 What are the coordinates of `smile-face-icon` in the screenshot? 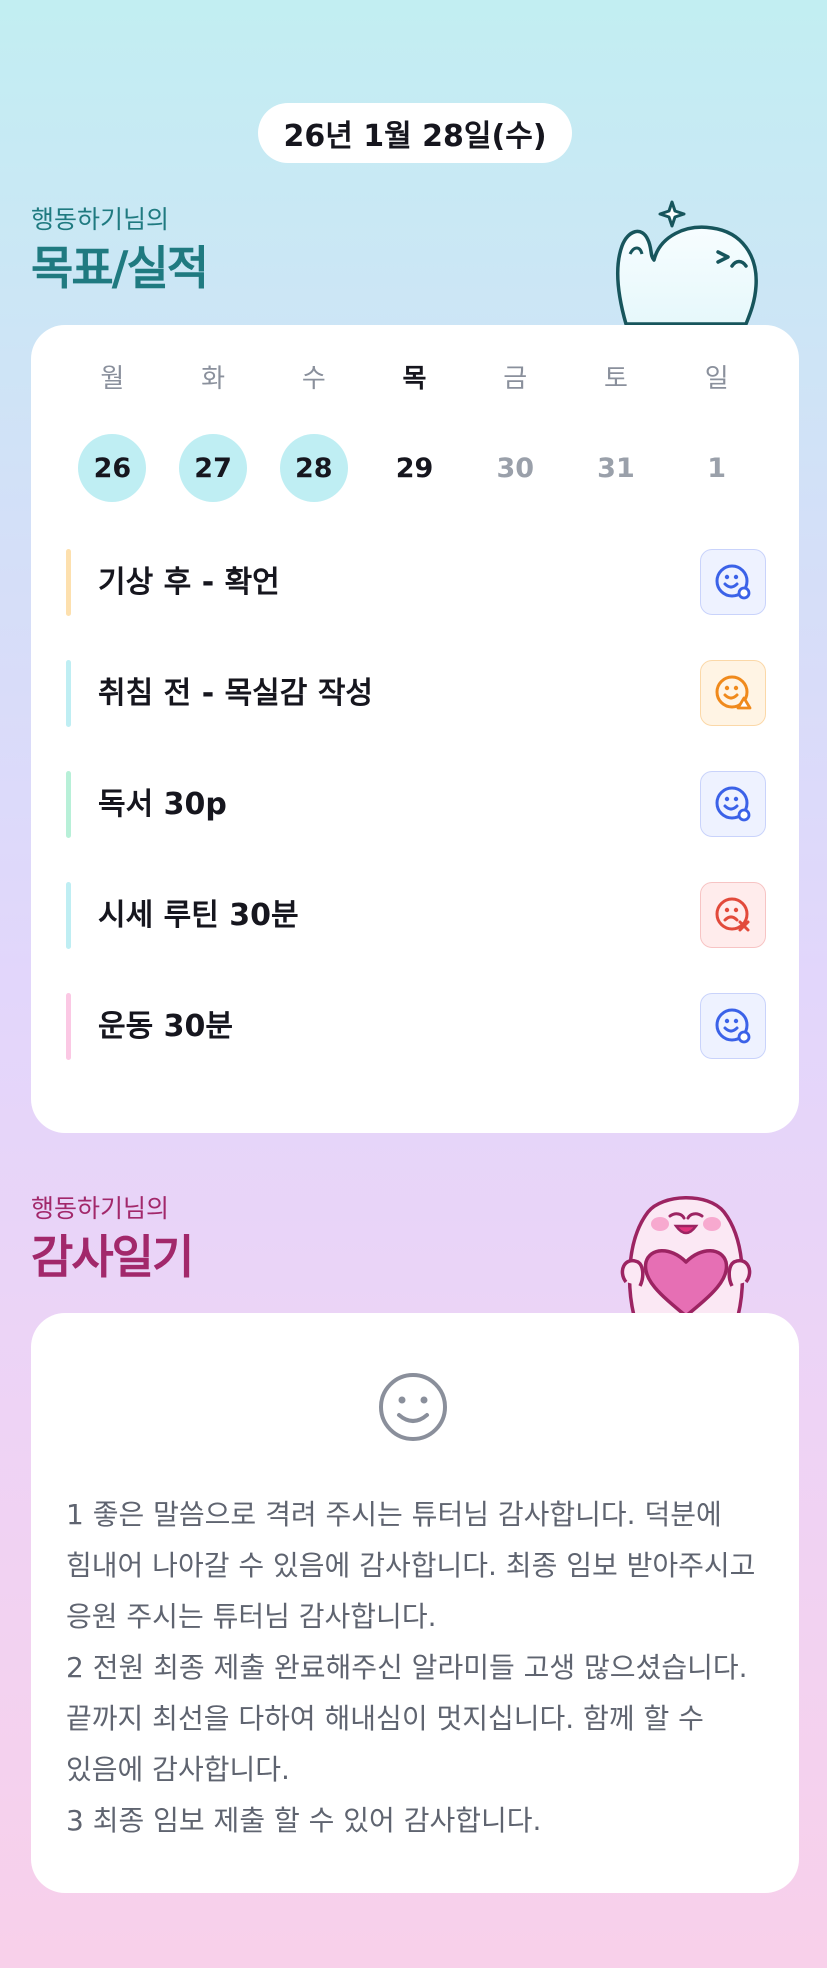 It's located at (413, 1409).